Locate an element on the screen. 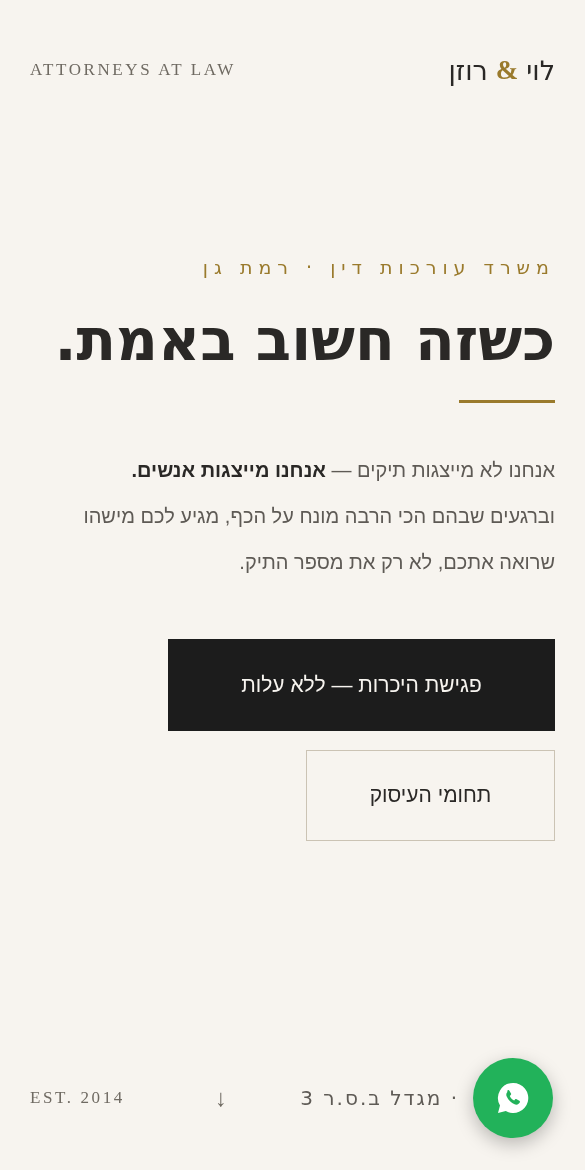 Image resolution: width=585 pixels, height=1170 pixels. eyebrow: משרד עורכות דין · רמת גן is located at coordinates (378, 267).